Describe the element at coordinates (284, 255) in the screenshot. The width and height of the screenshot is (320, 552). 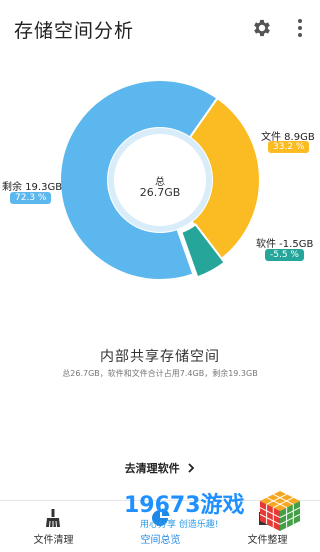
I see `percent-badge-apps: -5.5 %` at that location.